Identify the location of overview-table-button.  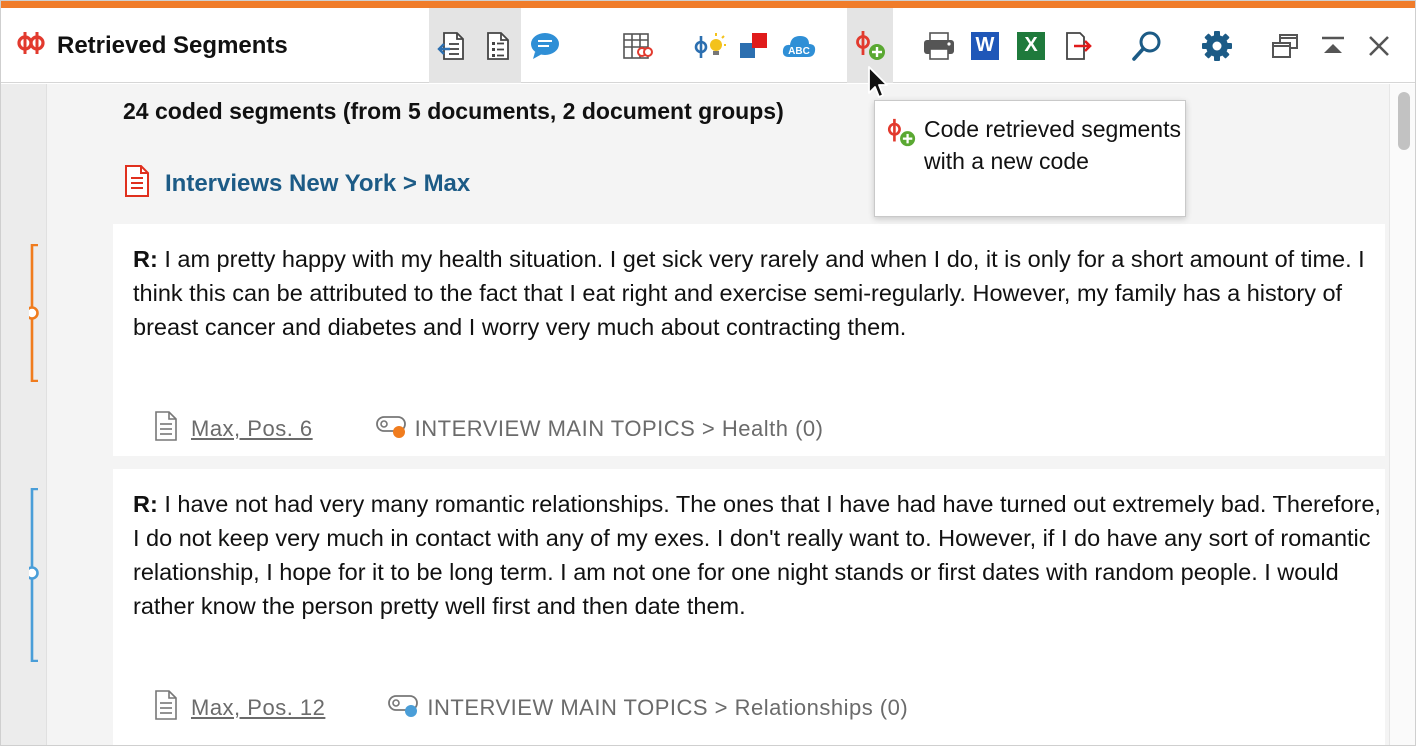
(637, 45).